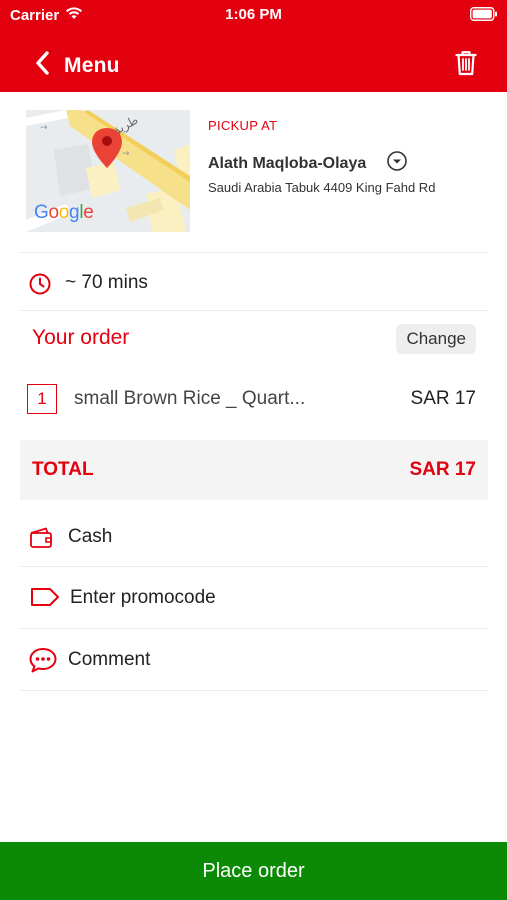 The image size is (507, 900). I want to click on promocode-label: Enter promocode, so click(143, 597).